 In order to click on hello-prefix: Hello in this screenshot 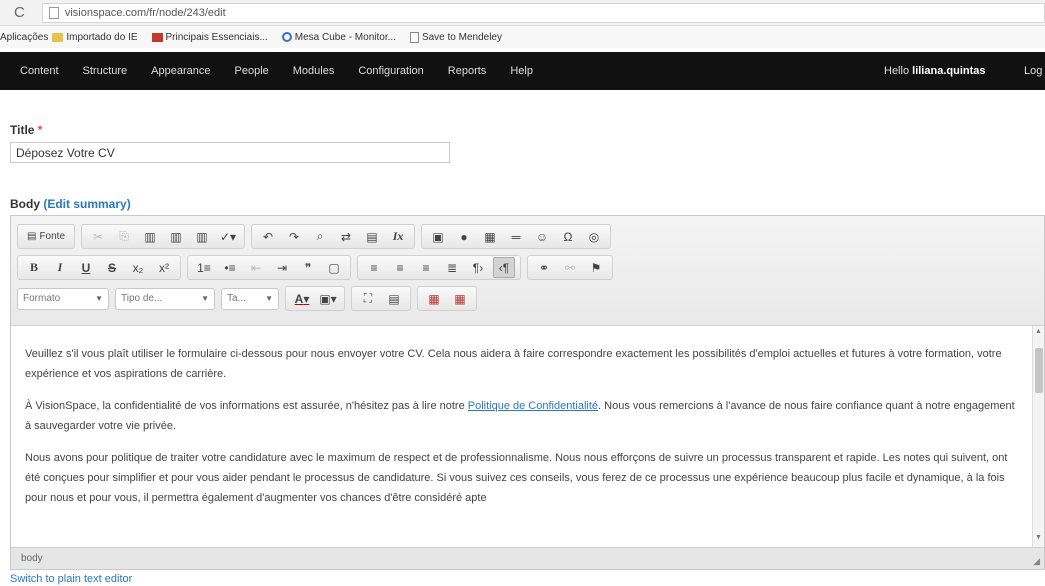, I will do `click(897, 71)`.